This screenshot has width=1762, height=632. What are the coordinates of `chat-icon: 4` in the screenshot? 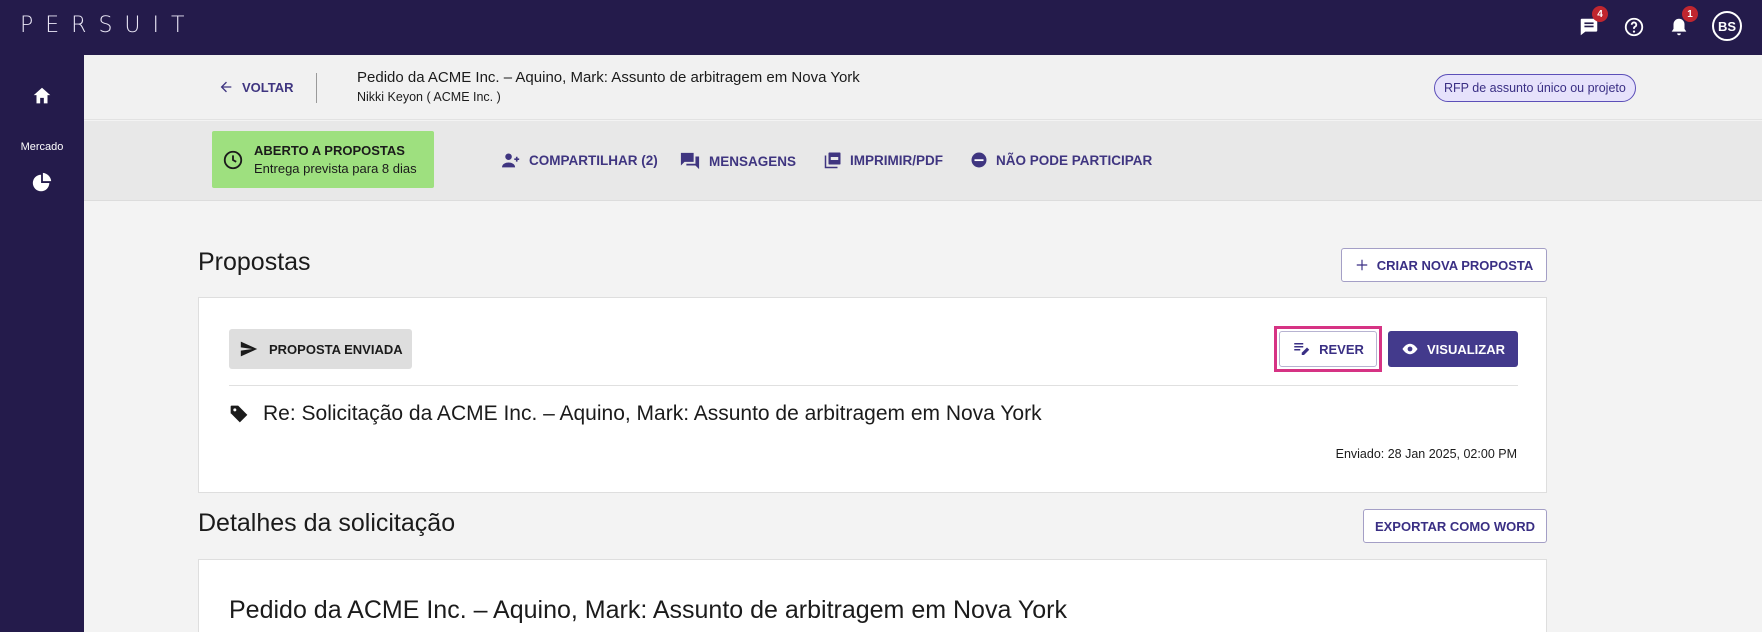 It's located at (1591, 24).